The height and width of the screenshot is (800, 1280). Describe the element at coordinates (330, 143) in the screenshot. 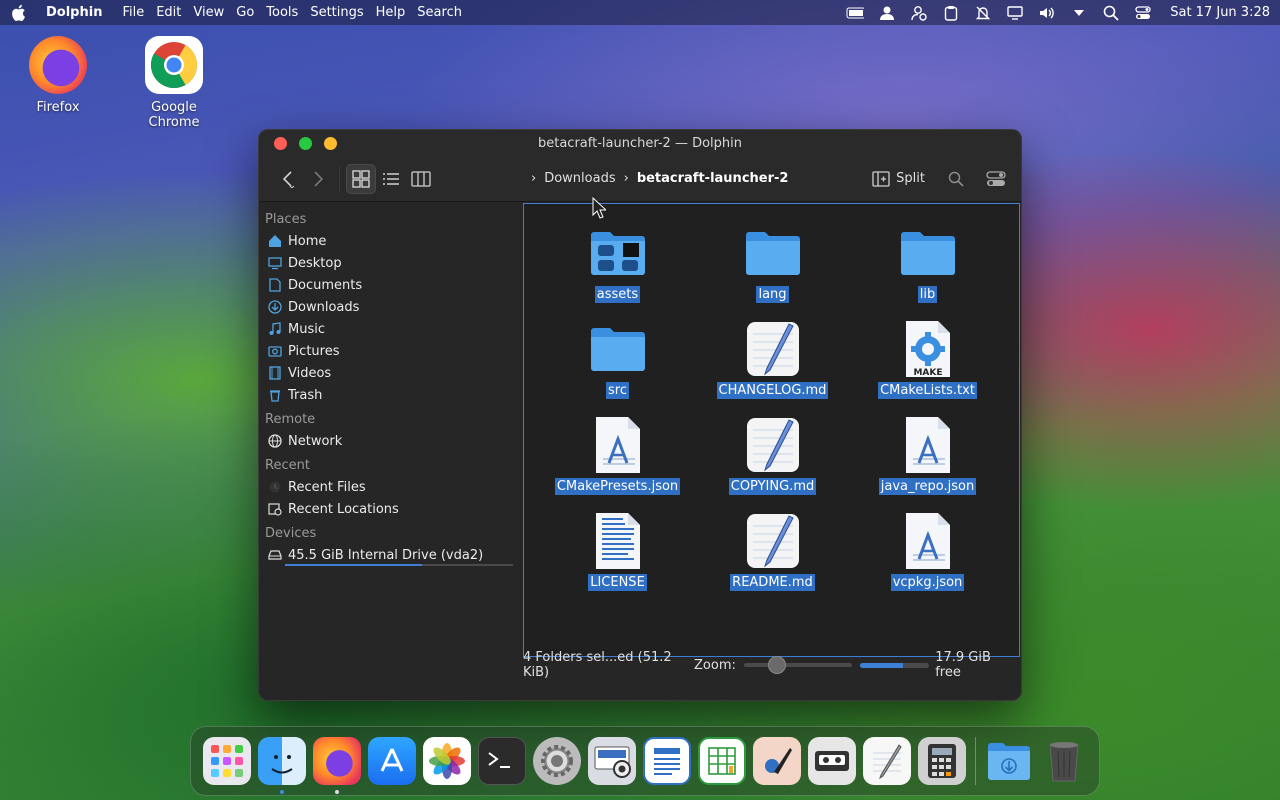

I see `minimize-button` at that location.